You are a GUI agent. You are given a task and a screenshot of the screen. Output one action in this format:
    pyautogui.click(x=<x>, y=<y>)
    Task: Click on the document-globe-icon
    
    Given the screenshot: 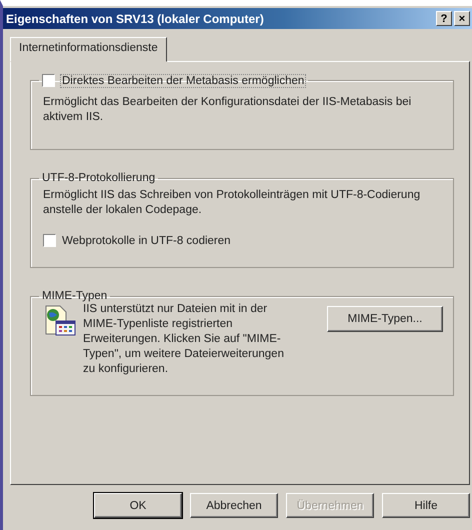 What is the action you would take?
    pyautogui.click(x=60, y=321)
    